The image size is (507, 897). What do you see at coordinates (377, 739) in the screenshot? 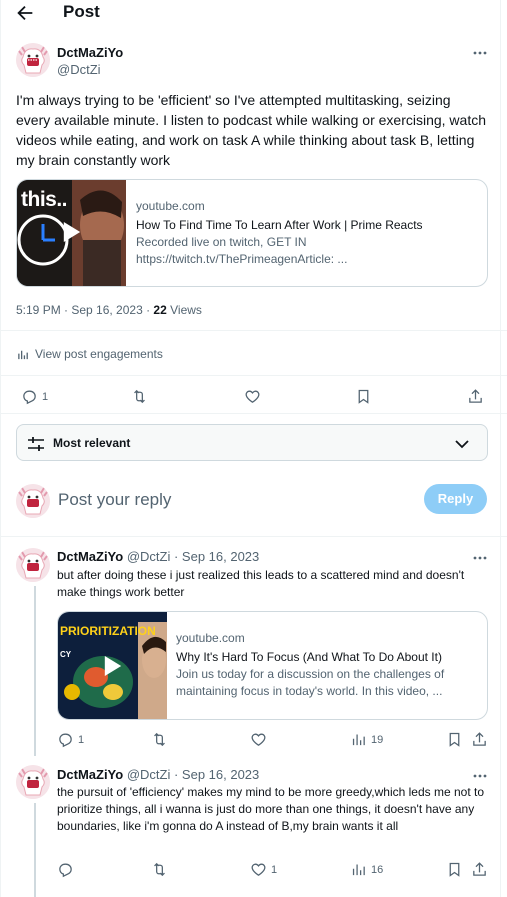
I see `views-count: 19` at bounding box center [377, 739].